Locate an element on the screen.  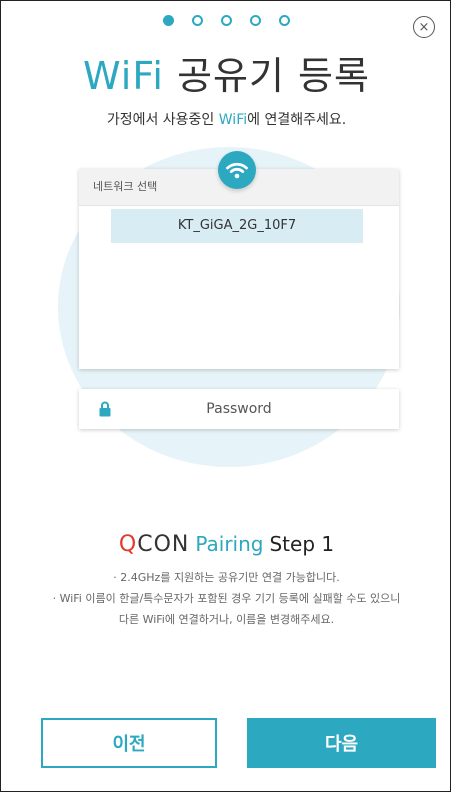
qcon-logo: QCON is located at coordinates (154, 544).